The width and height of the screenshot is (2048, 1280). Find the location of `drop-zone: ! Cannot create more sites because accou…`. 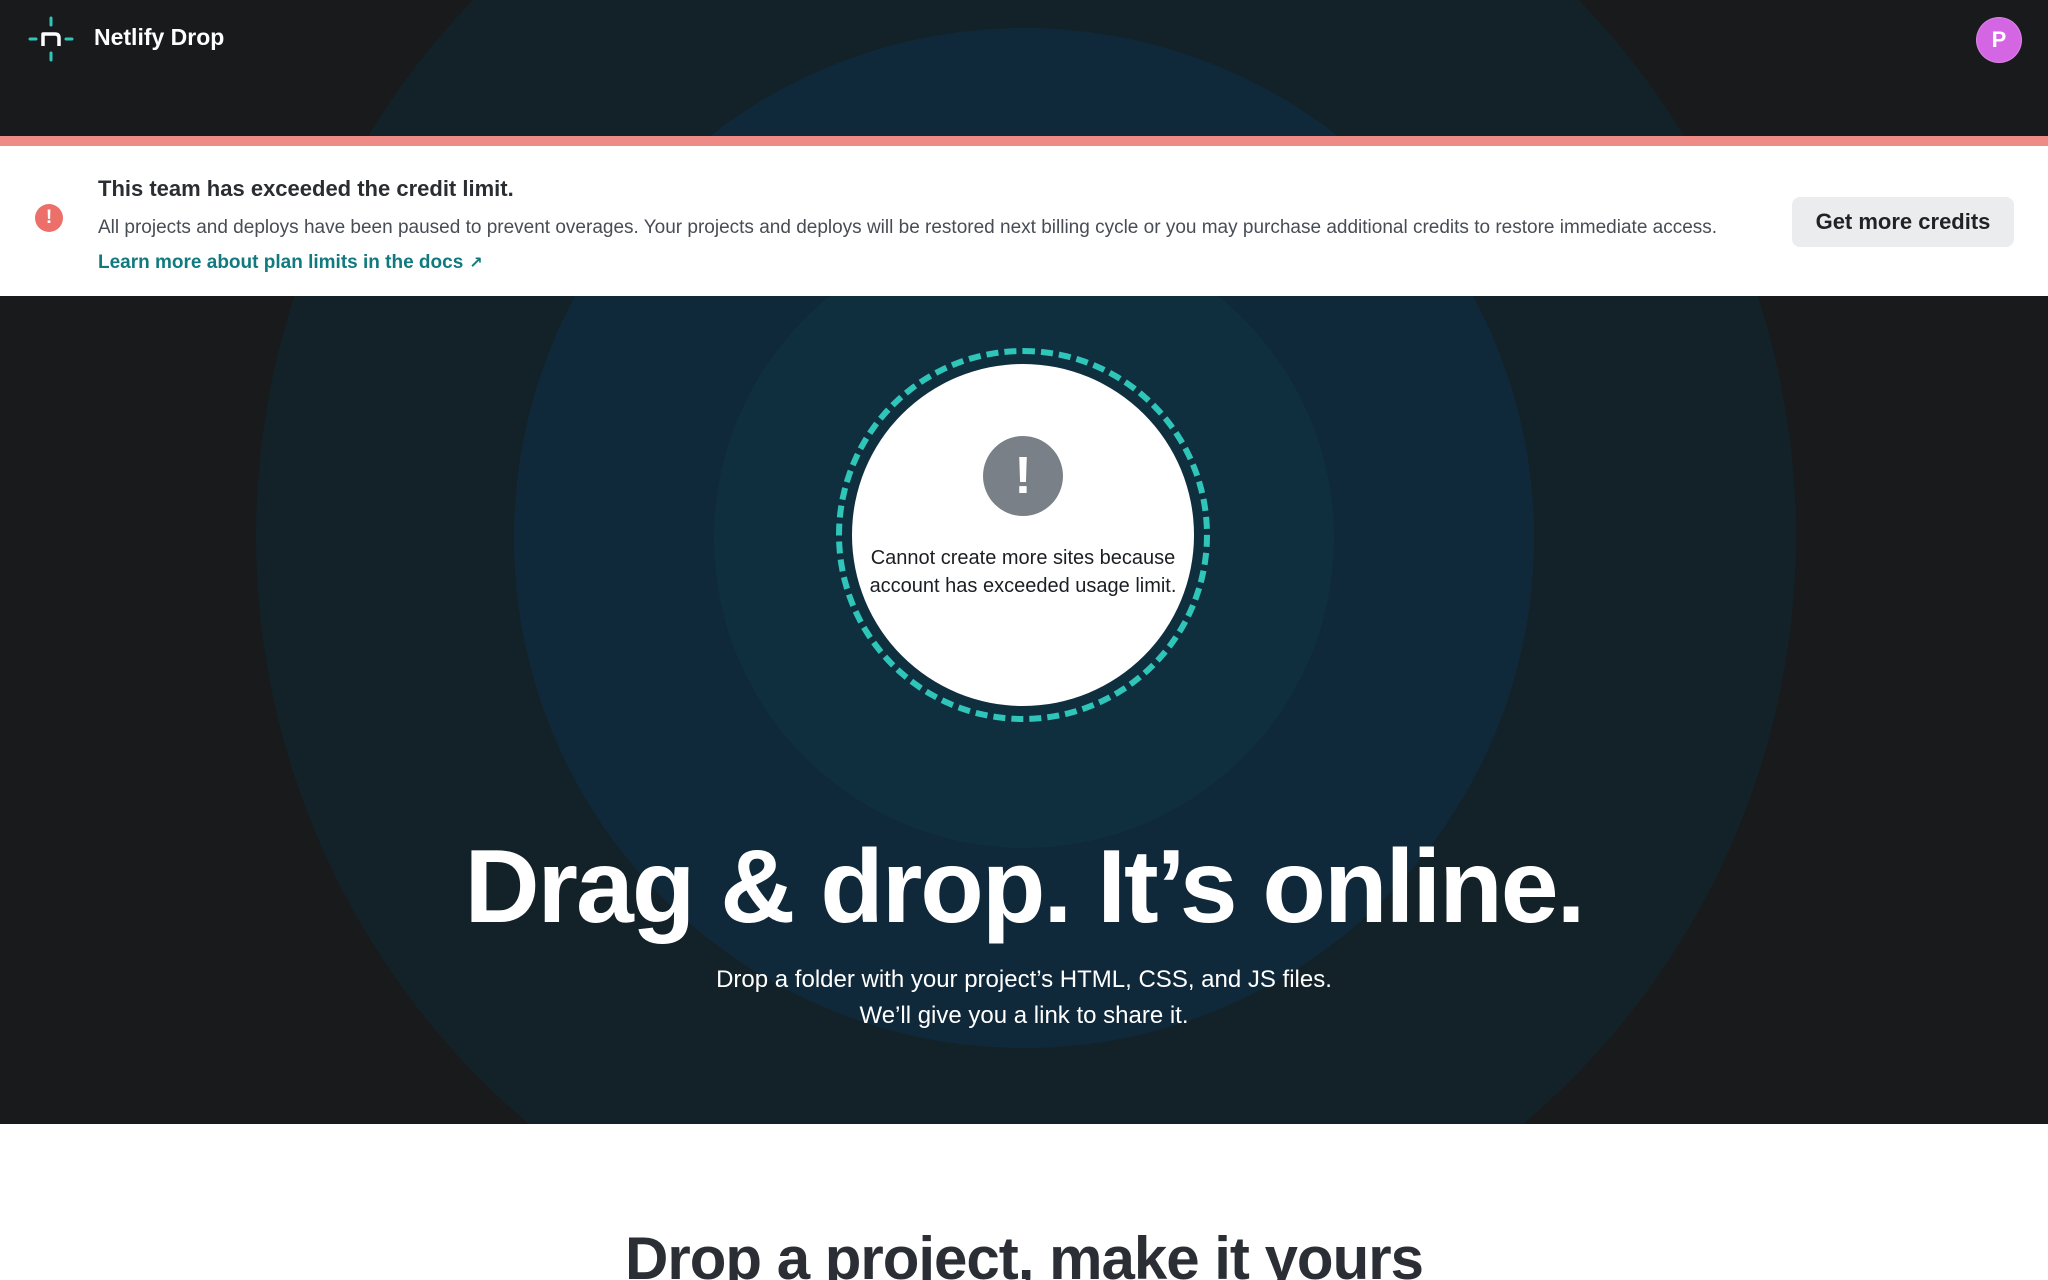

drop-zone: ! Cannot create more sites because accou… is located at coordinates (1023, 535).